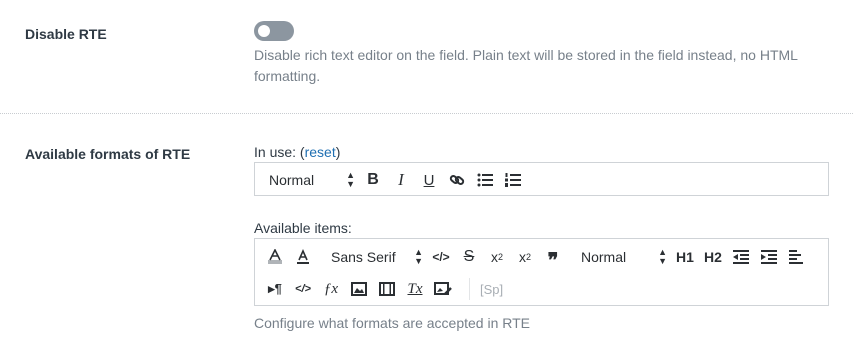  What do you see at coordinates (373, 180) in the screenshot?
I see `bold-icon: B` at bounding box center [373, 180].